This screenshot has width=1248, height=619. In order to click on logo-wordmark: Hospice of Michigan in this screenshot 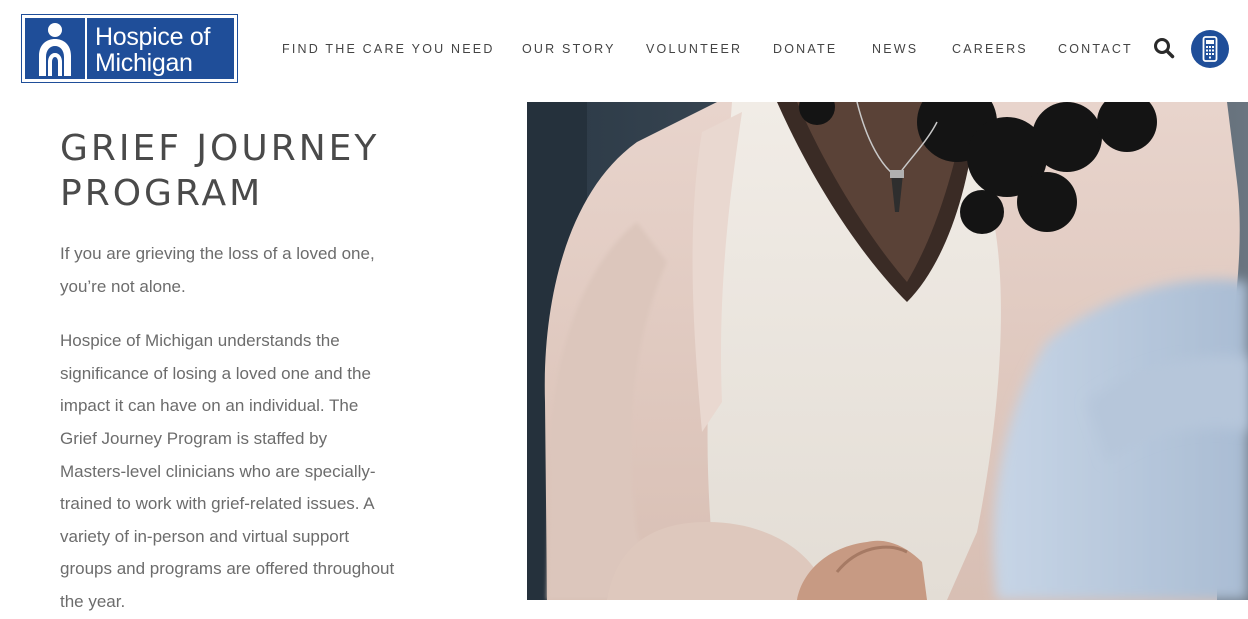, I will do `click(160, 48)`.